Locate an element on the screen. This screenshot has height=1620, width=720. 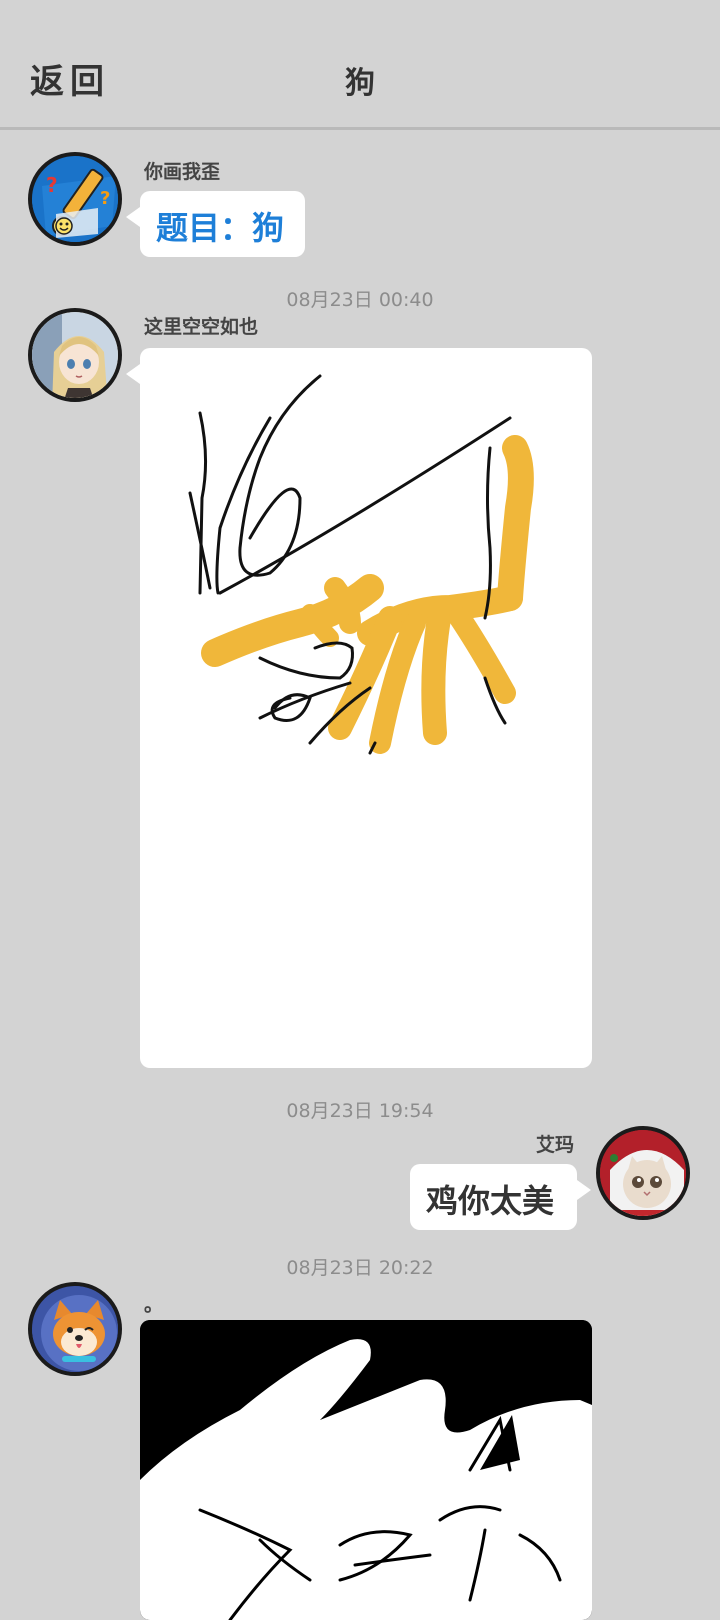
timestamp: 08月23日 00:40 is located at coordinates (360, 300).